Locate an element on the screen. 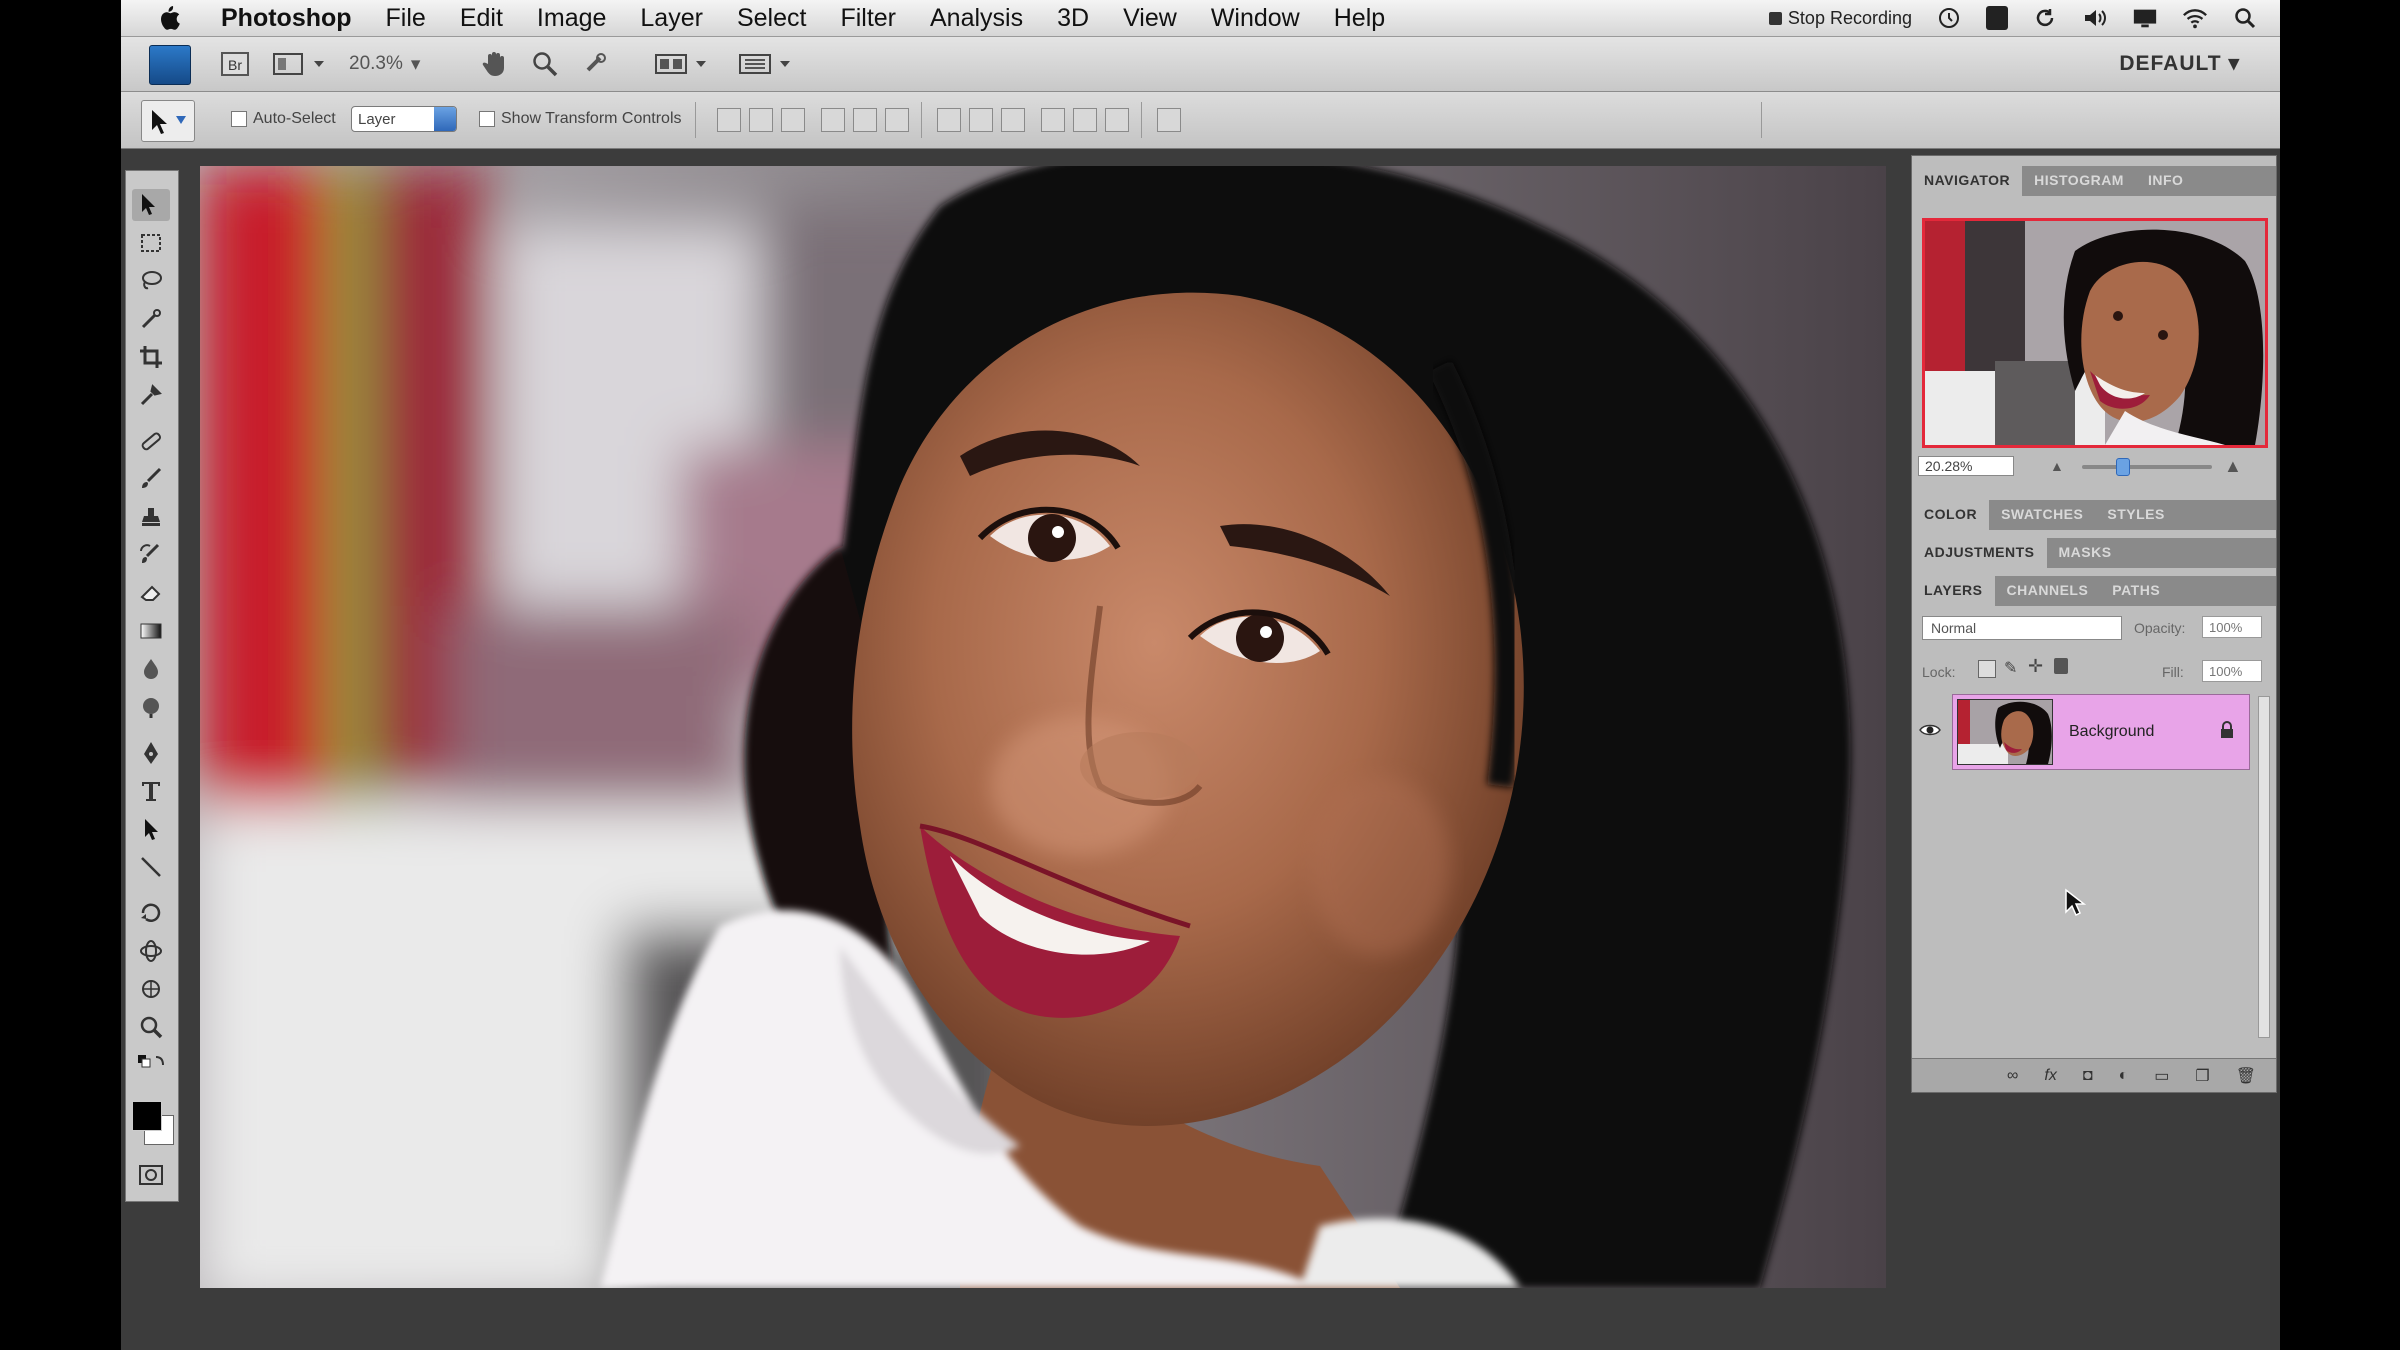 The width and height of the screenshot is (2400, 1350). auto-select-target-dropdown: Layer is located at coordinates (404, 119).